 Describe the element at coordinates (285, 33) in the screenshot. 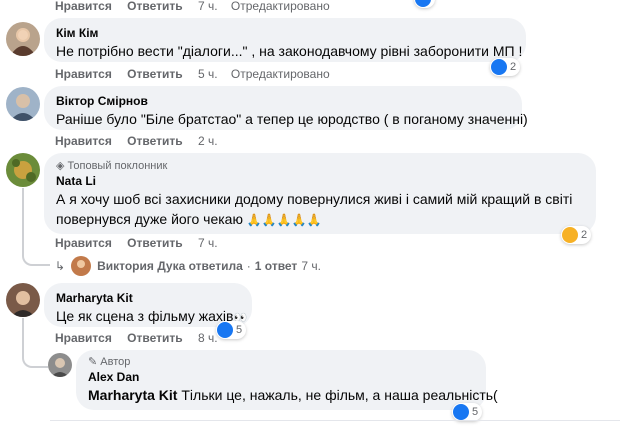

I see `comment-author: Кім Кім` at that location.